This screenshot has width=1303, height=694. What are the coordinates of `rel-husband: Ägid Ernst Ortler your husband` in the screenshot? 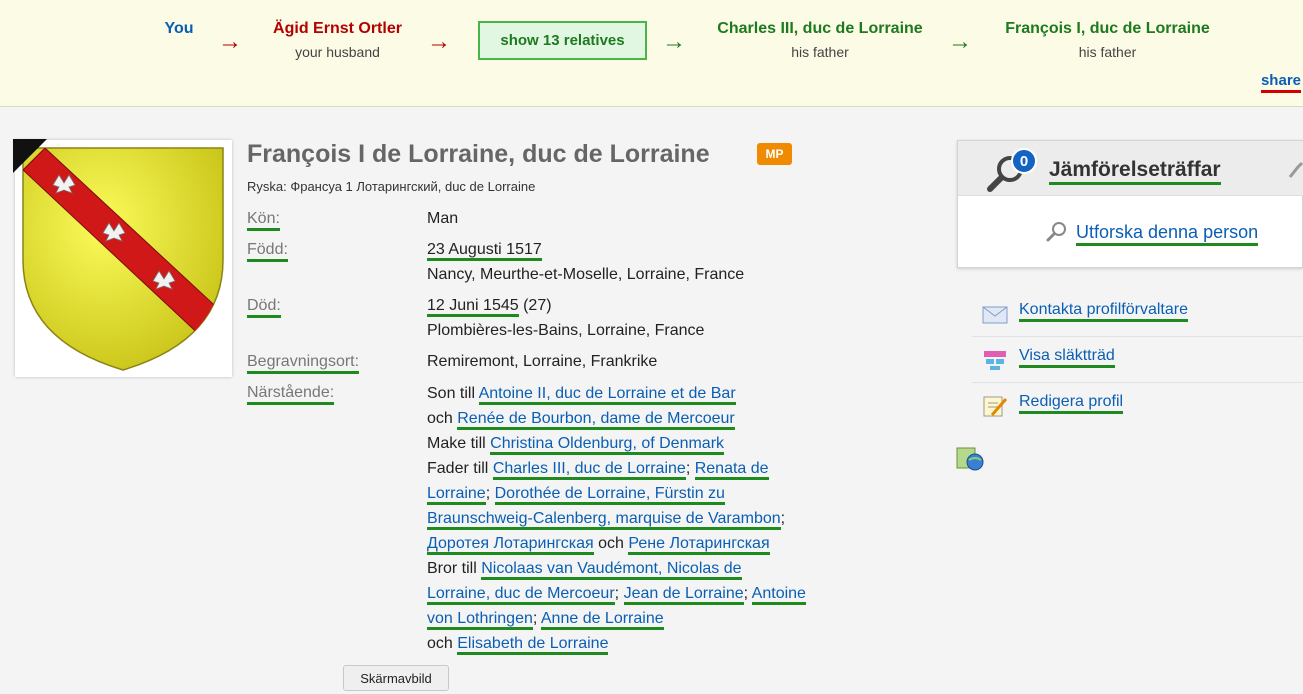 It's located at (337, 40).